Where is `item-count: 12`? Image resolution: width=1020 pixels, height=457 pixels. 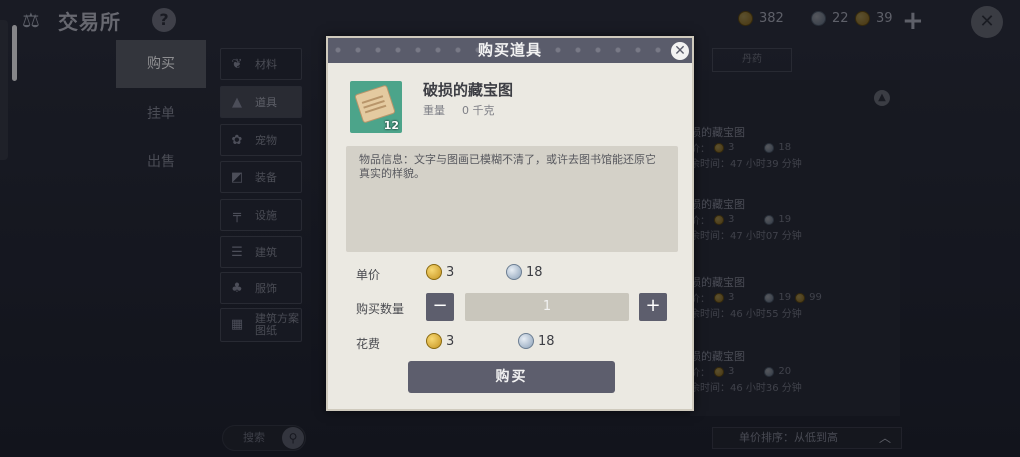
item-count: 12 is located at coordinates (391, 125).